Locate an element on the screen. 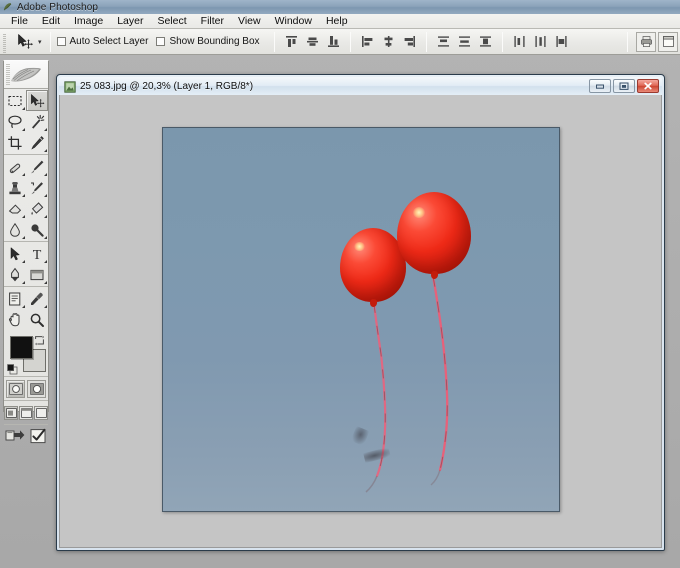 The width and height of the screenshot is (680, 568). toolbox-group-retouch is located at coordinates (26, 198).